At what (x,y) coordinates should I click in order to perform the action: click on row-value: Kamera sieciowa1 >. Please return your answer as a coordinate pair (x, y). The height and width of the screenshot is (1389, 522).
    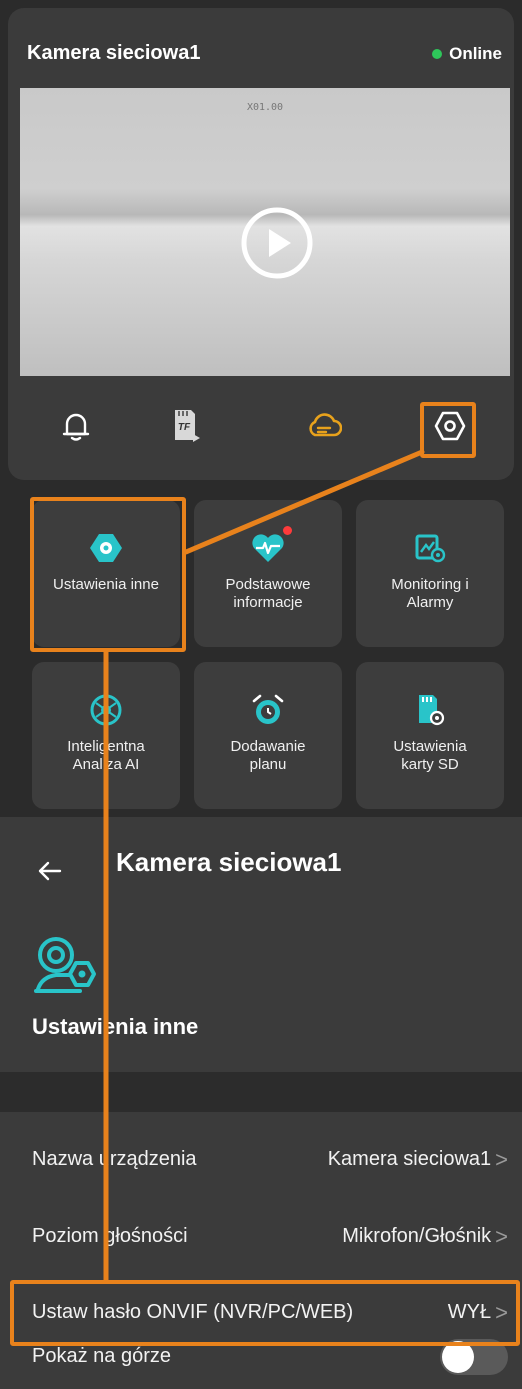
    Looking at the image, I should click on (418, 1160).